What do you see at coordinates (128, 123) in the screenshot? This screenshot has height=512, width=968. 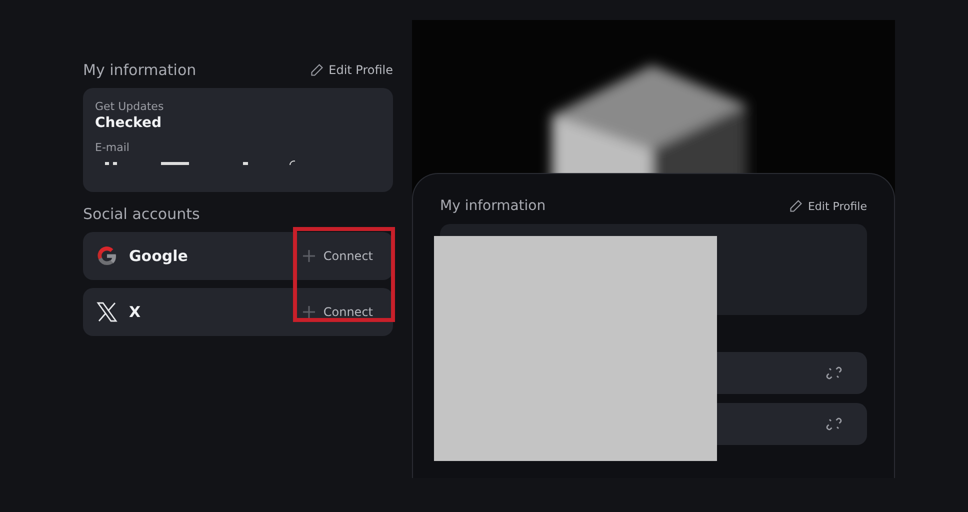 I see `field-value: Checked` at bounding box center [128, 123].